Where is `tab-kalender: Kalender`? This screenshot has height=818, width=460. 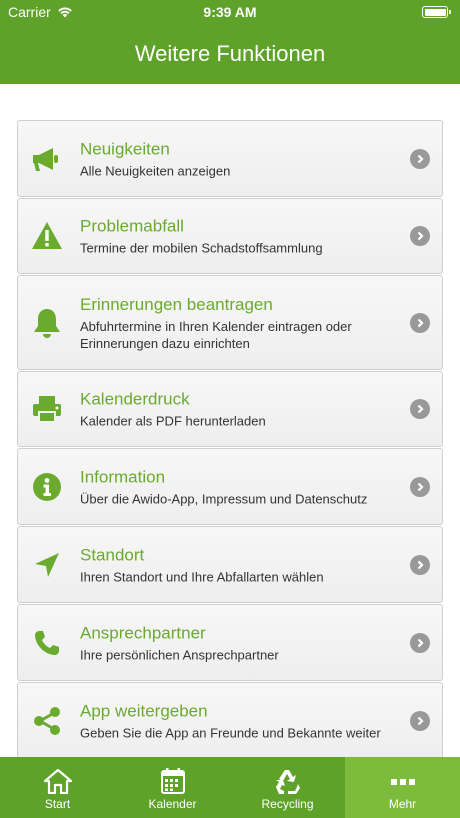 tab-kalender: Kalender is located at coordinates (172, 787).